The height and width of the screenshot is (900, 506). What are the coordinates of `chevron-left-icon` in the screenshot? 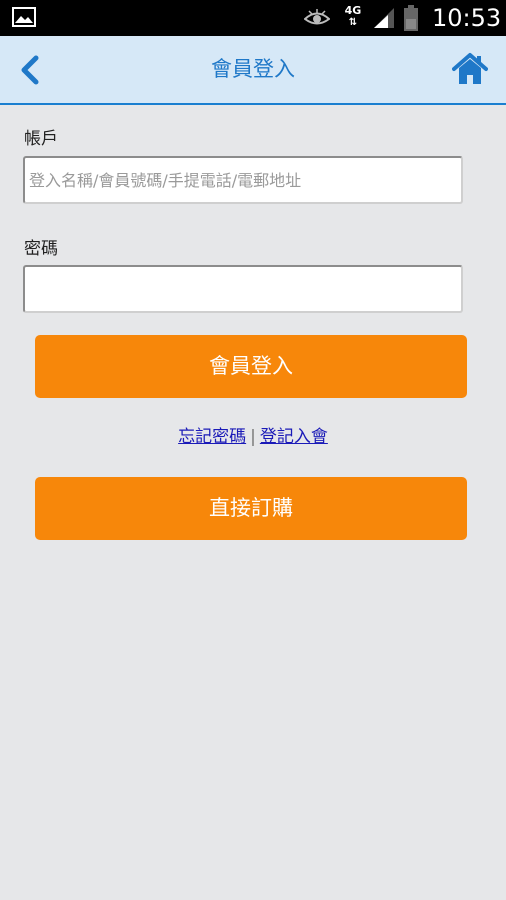 It's located at (30, 70).